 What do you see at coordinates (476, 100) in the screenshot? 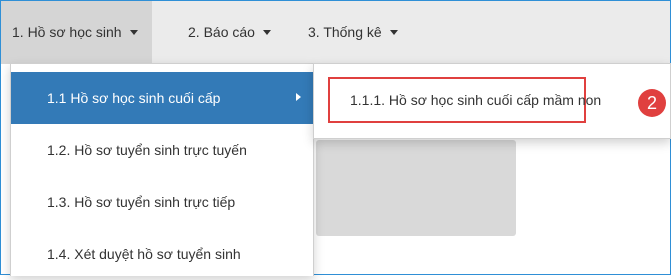
I see `submenu-item-label: 1.1.1. Hồ sơ học sinh cuối cấp mầm non` at bounding box center [476, 100].